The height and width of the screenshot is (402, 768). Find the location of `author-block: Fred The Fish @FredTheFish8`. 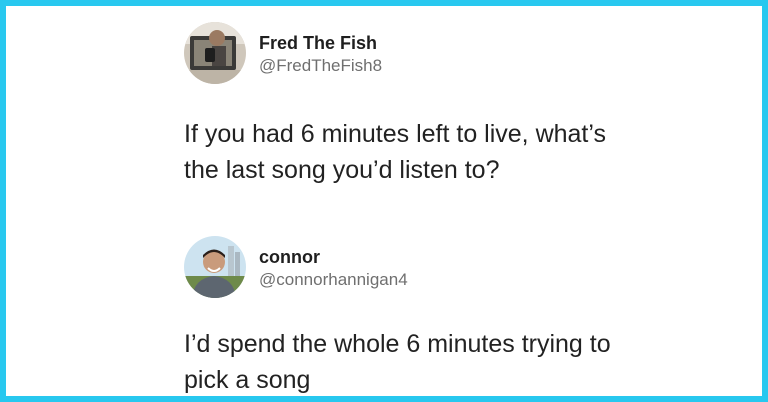

author-block: Fred The Fish @FredTheFish8 is located at coordinates (320, 54).